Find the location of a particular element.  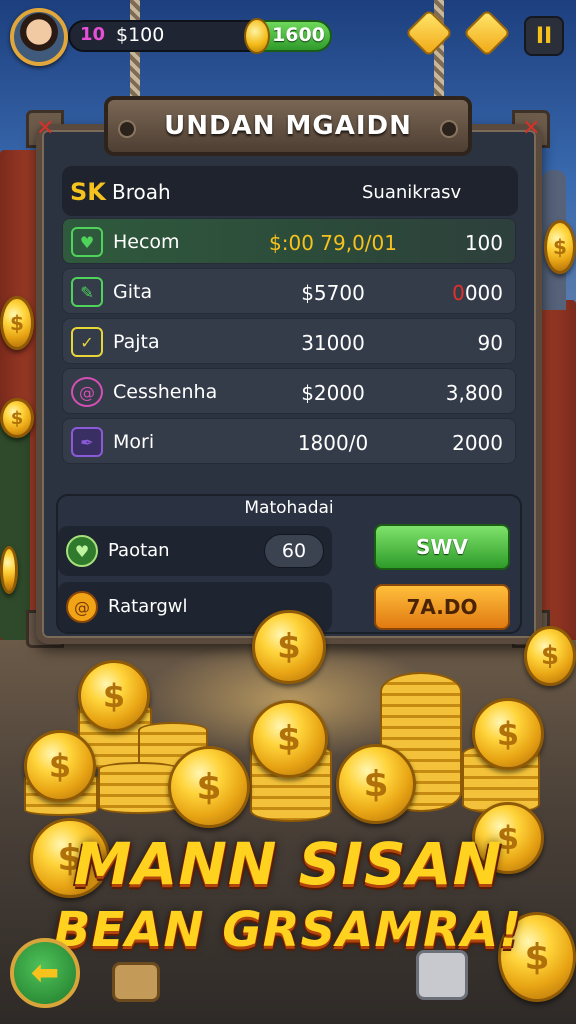

back-button: ⬅ is located at coordinates (45, 973).